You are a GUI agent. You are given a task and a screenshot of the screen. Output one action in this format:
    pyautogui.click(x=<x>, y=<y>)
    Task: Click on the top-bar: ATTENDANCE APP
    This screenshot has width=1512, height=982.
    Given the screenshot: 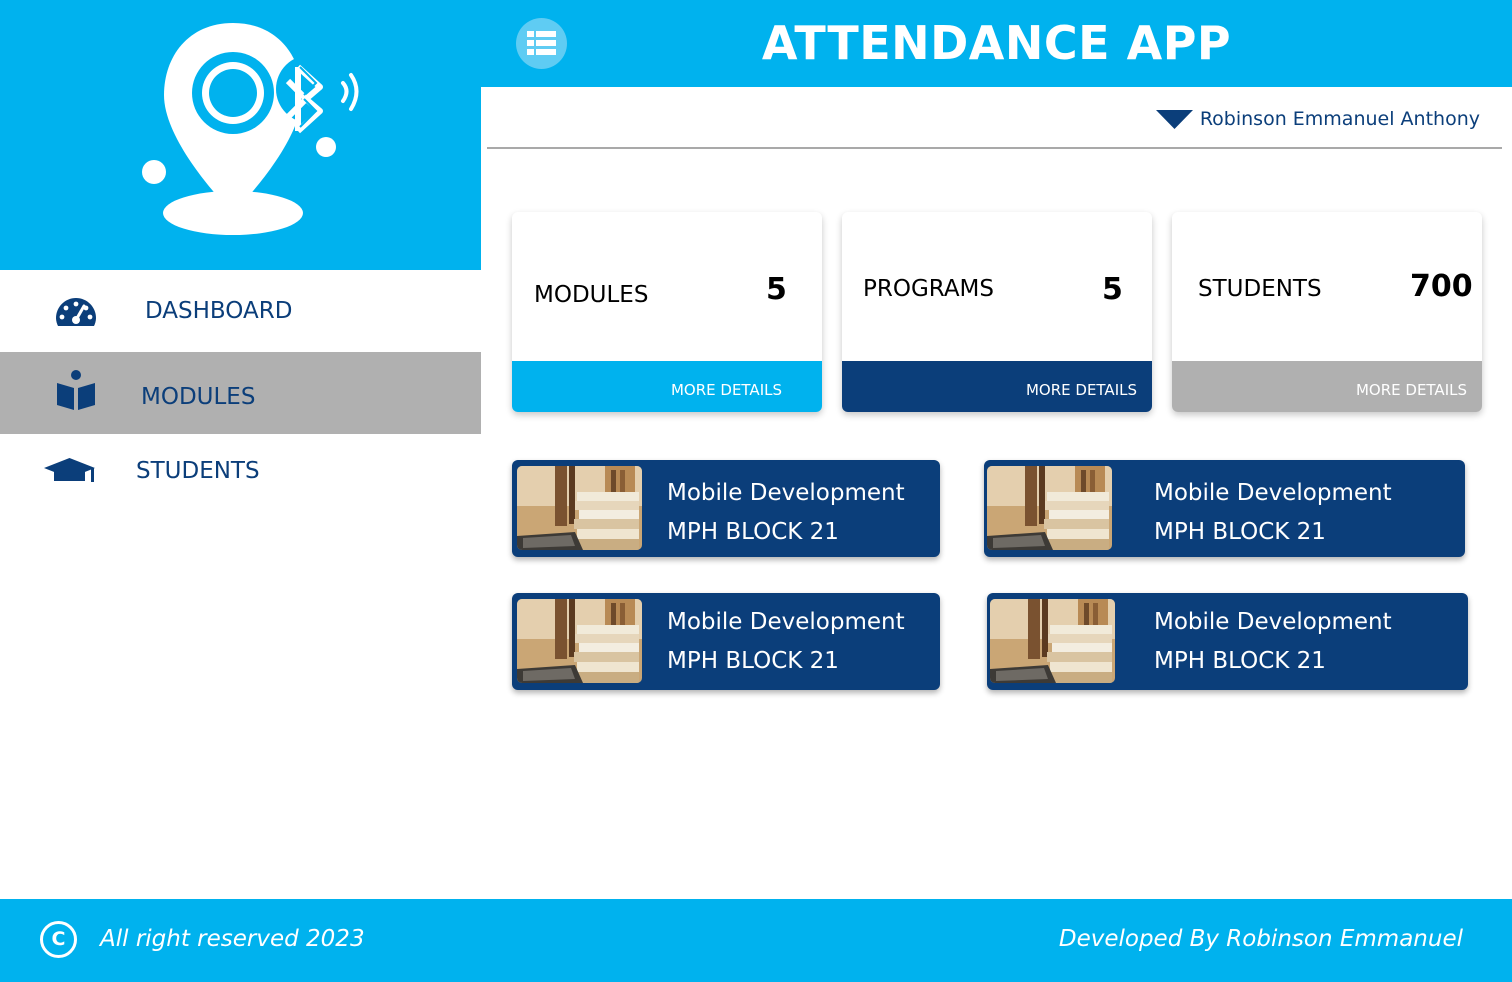 What is the action you would take?
    pyautogui.click(x=996, y=43)
    